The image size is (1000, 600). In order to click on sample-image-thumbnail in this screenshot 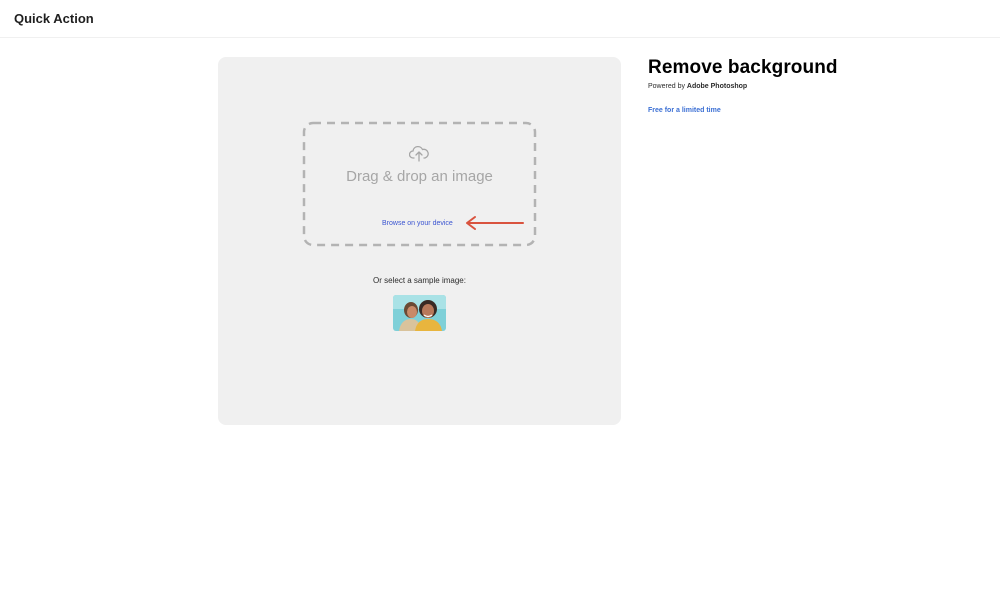, I will do `click(419, 313)`.